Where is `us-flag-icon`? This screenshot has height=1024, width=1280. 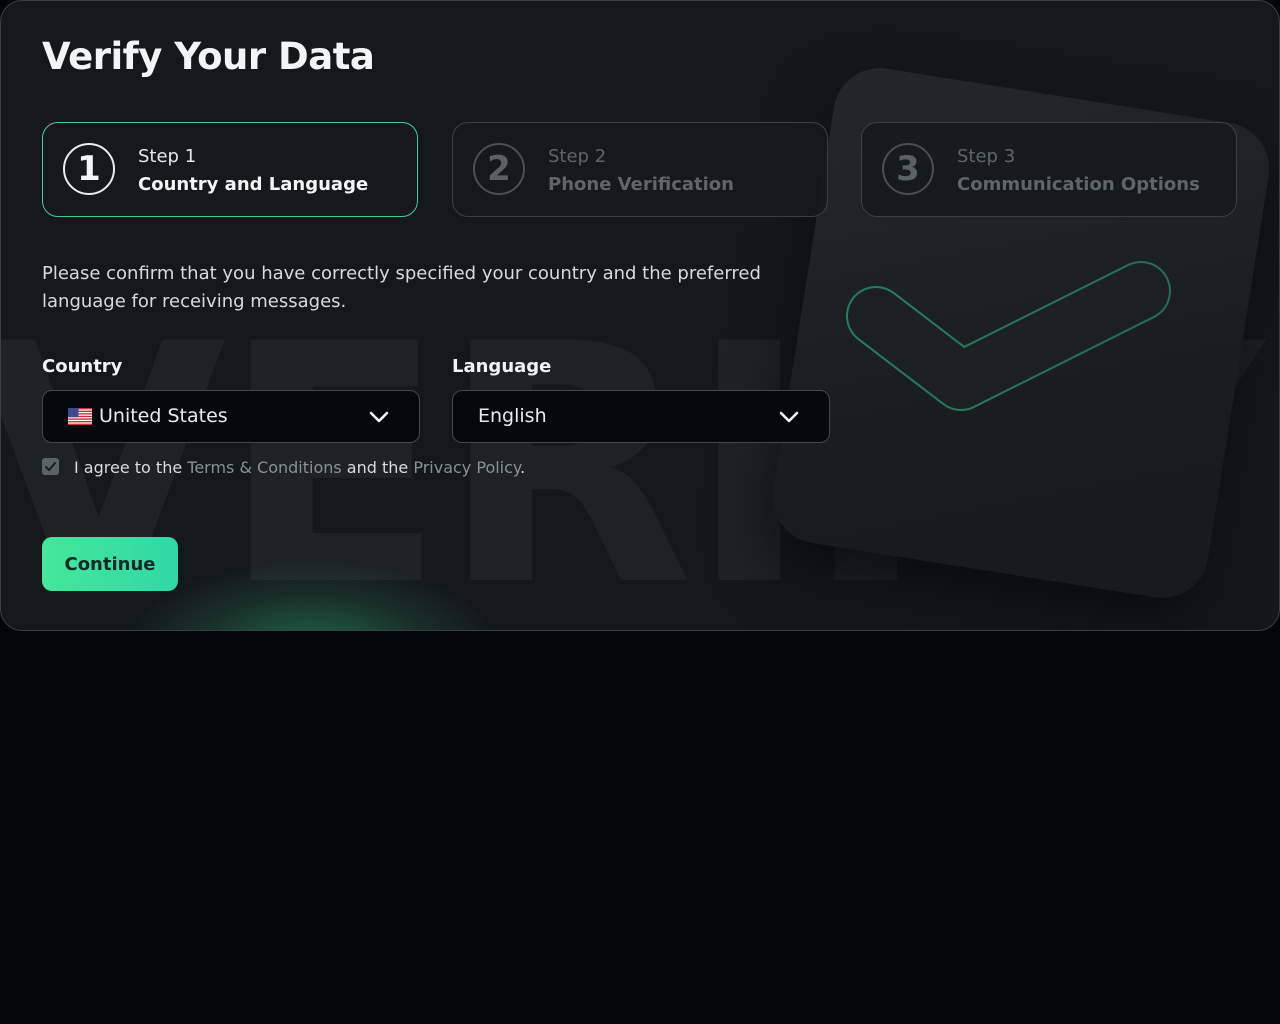 us-flag-icon is located at coordinates (80, 416).